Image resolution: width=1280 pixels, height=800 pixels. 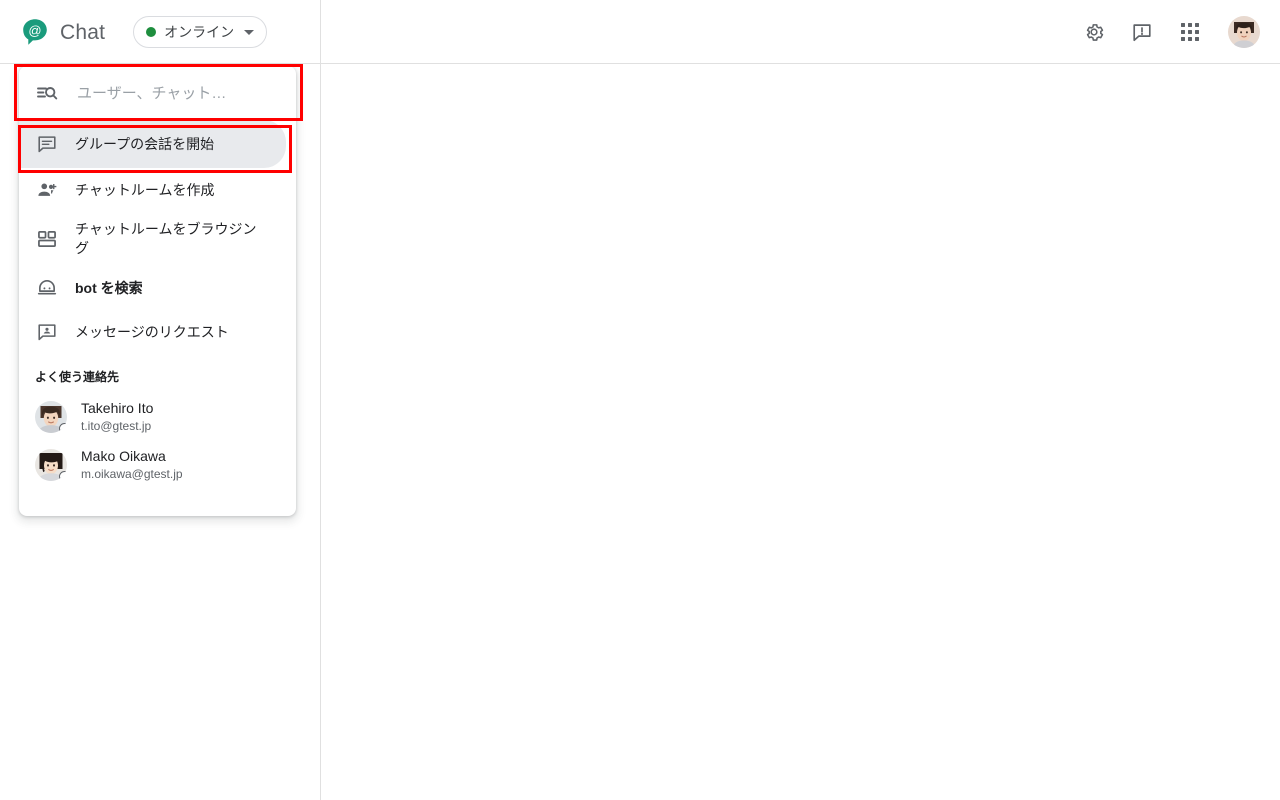 I want to click on settings-button, so click(x=1094, y=32).